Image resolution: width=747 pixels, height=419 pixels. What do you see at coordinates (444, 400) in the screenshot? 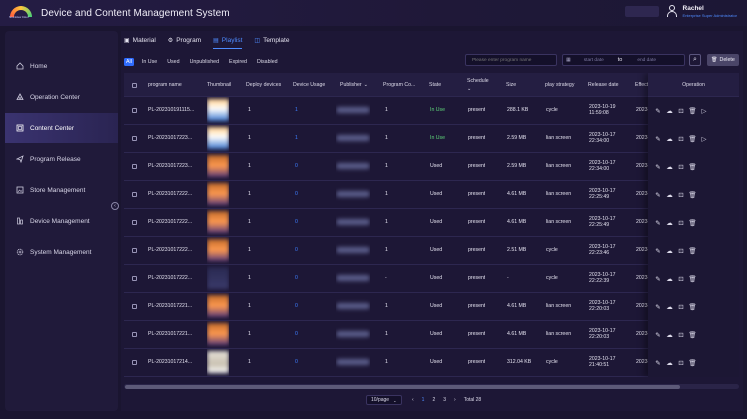
I see `page-3: 3` at bounding box center [444, 400].